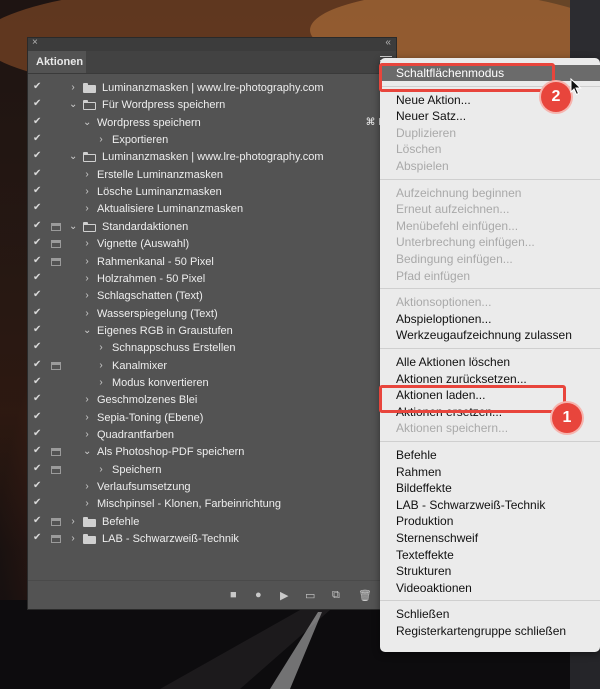 The image size is (600, 689). I want to click on action-set-row: ✔ › LAB - Schwarzweiß-Technik, so click(212, 539).